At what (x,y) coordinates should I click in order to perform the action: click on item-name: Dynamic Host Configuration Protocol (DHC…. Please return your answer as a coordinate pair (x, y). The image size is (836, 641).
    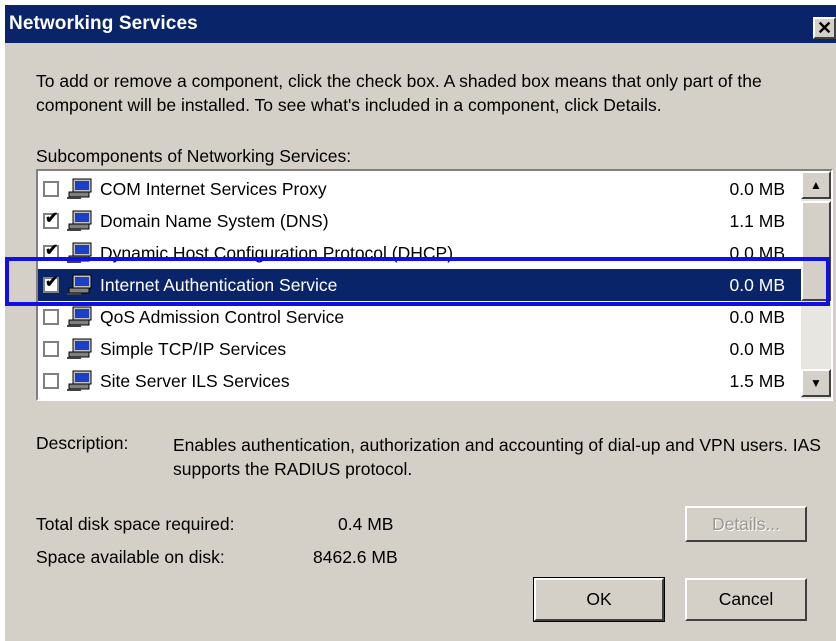
    Looking at the image, I should click on (277, 253).